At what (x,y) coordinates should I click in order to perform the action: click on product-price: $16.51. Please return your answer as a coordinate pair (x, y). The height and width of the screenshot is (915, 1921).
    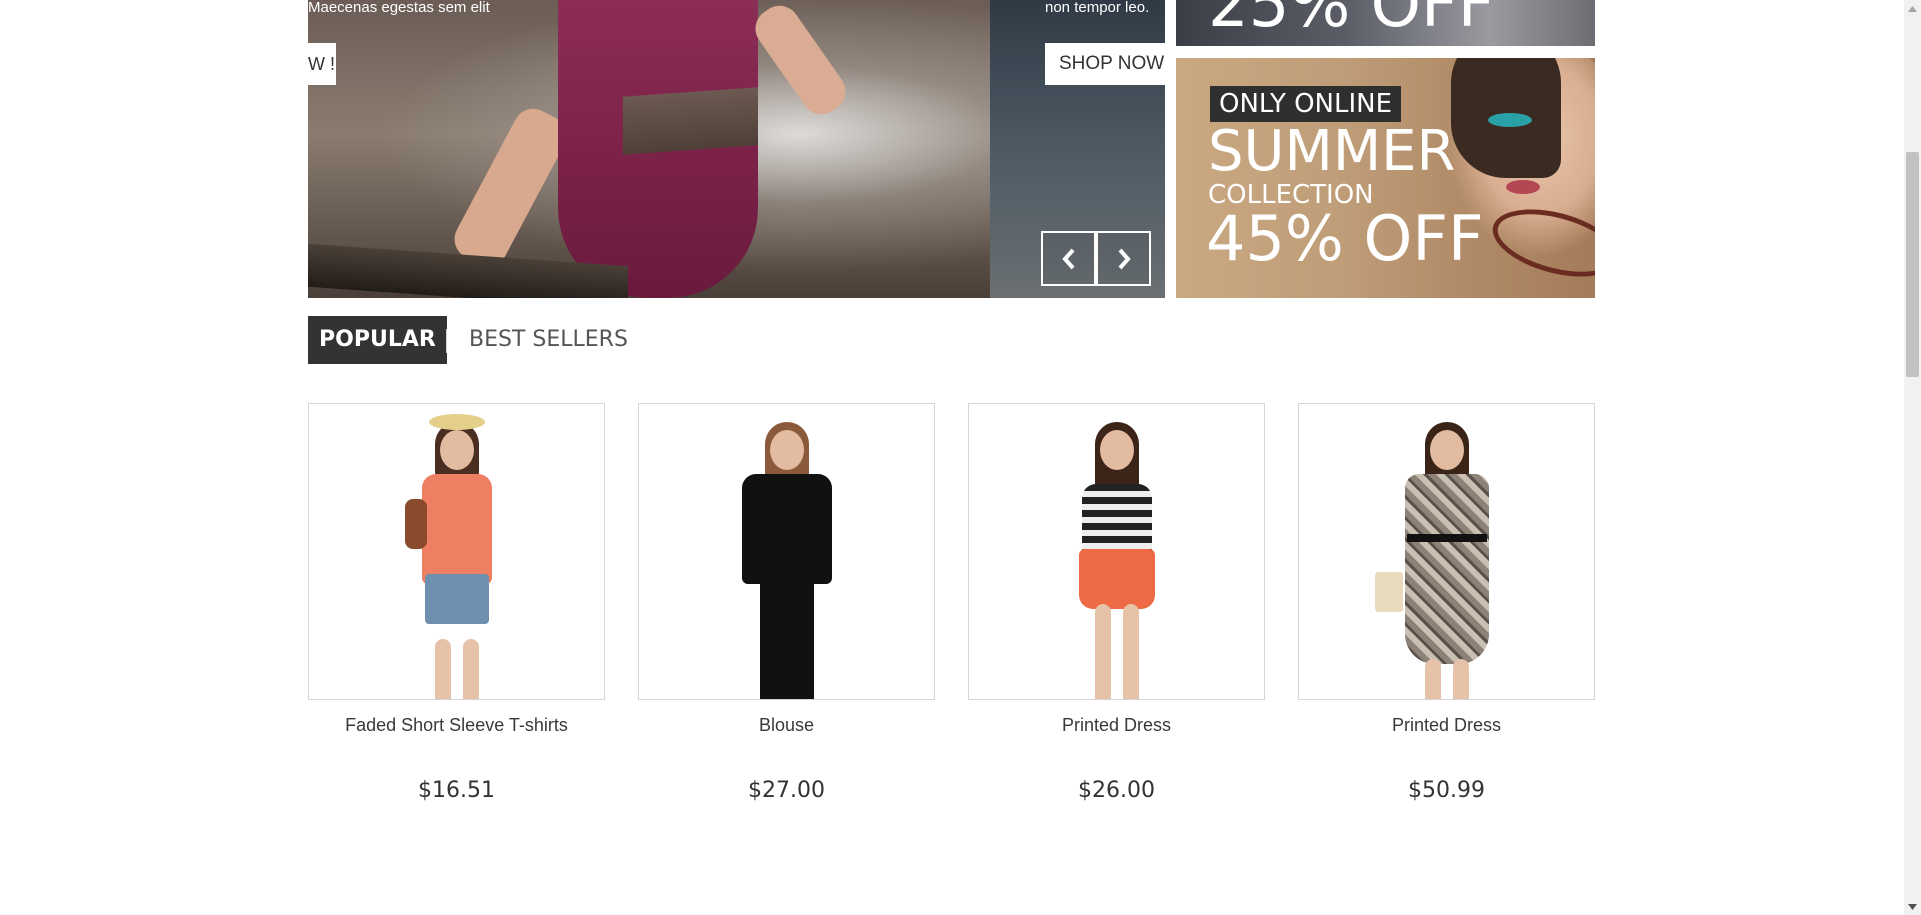
    Looking at the image, I should click on (456, 790).